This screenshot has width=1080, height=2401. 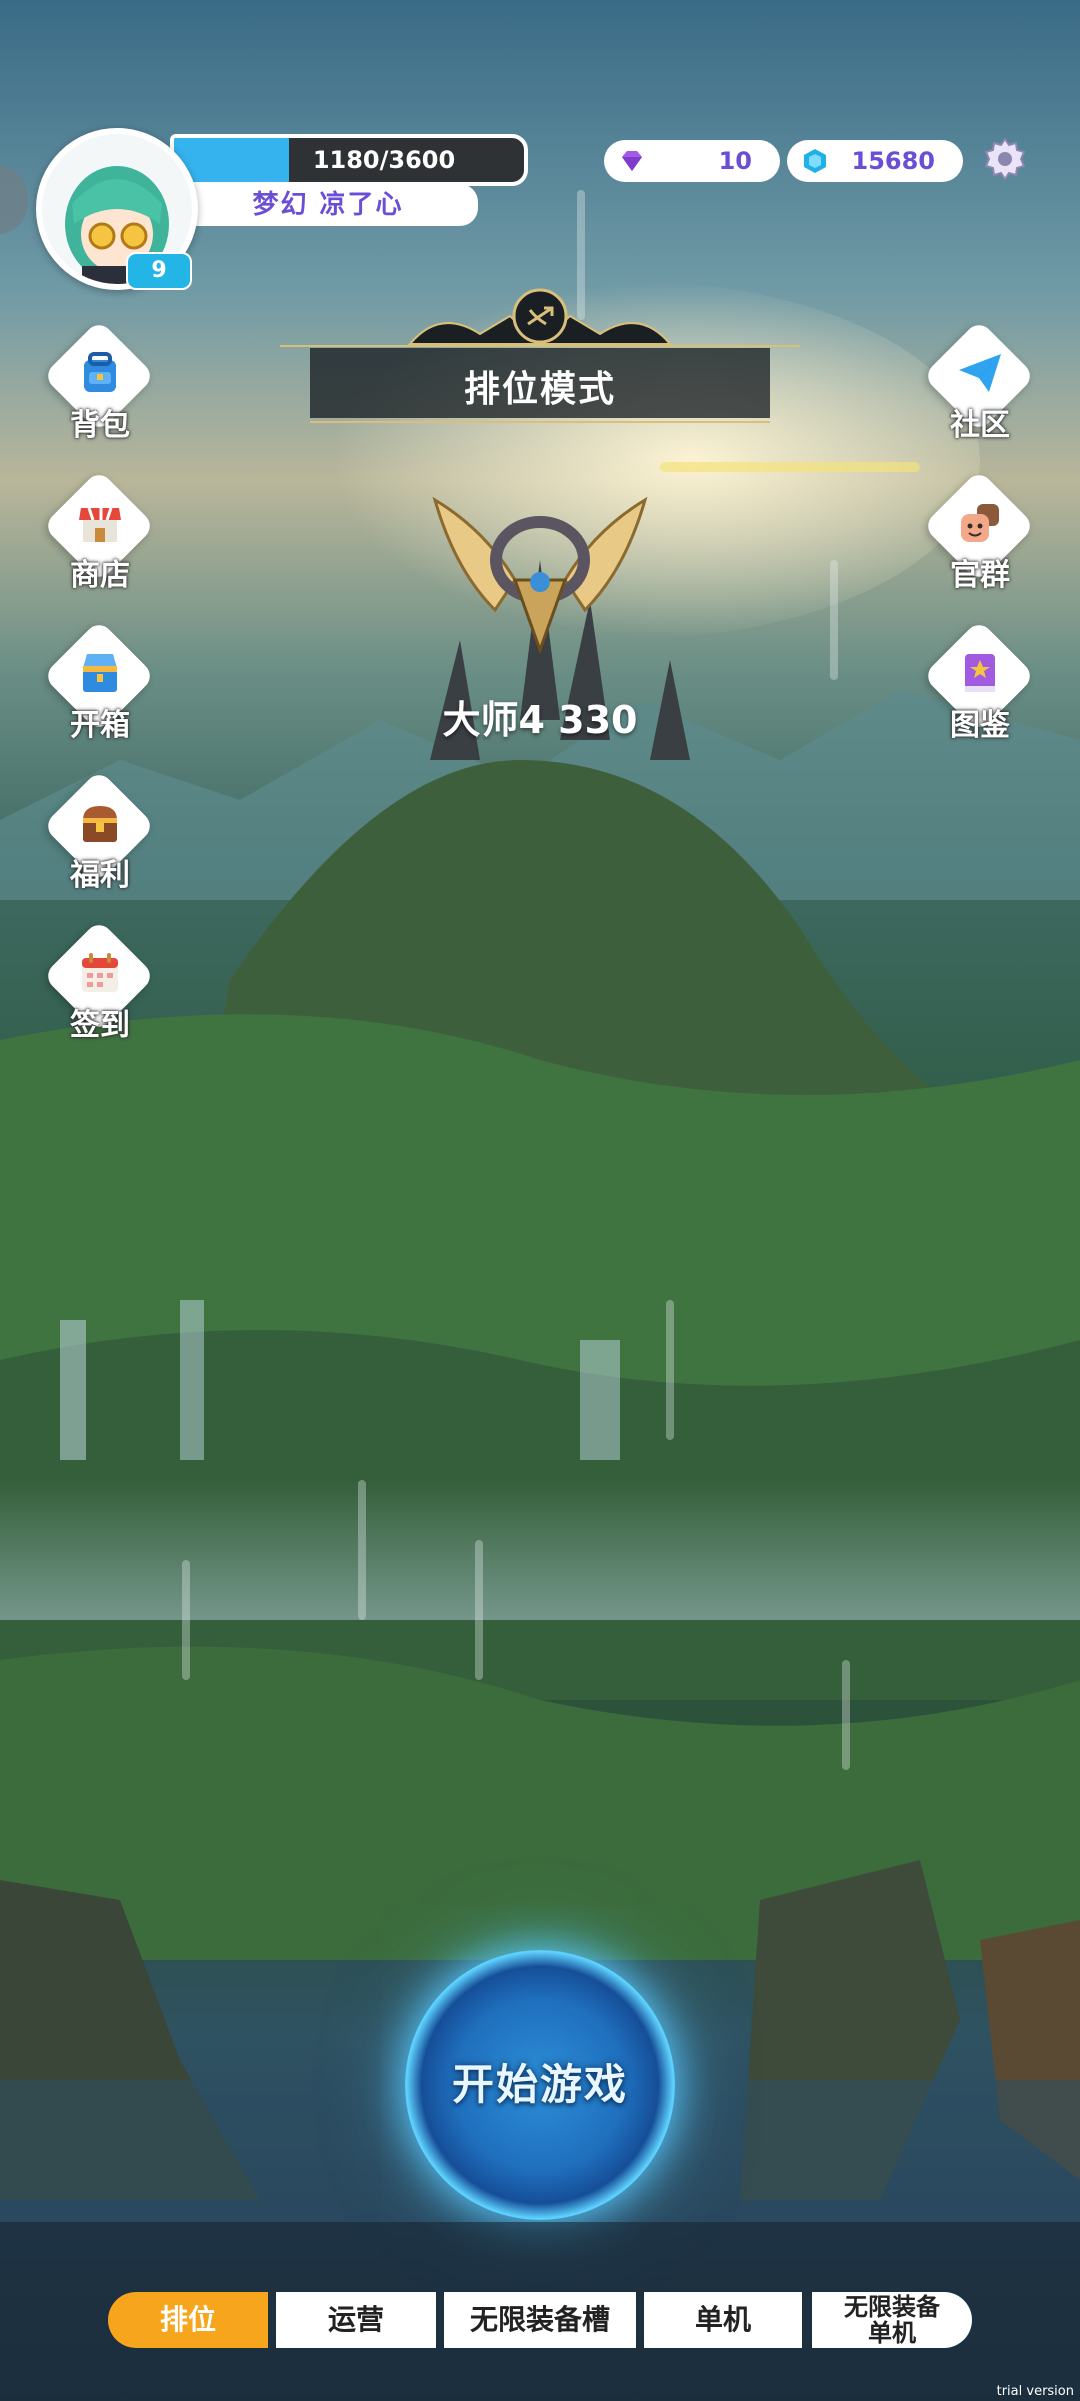 I want to click on mode-title: 排位模式, so click(x=539, y=389).